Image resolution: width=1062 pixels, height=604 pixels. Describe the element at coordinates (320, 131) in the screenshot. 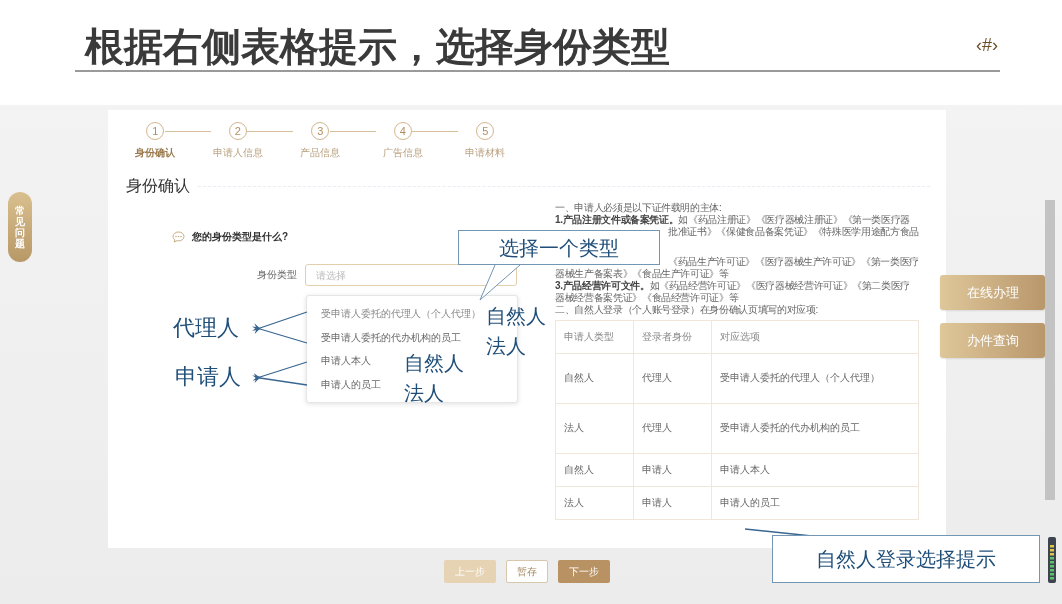

I see `step-number: 3` at that location.